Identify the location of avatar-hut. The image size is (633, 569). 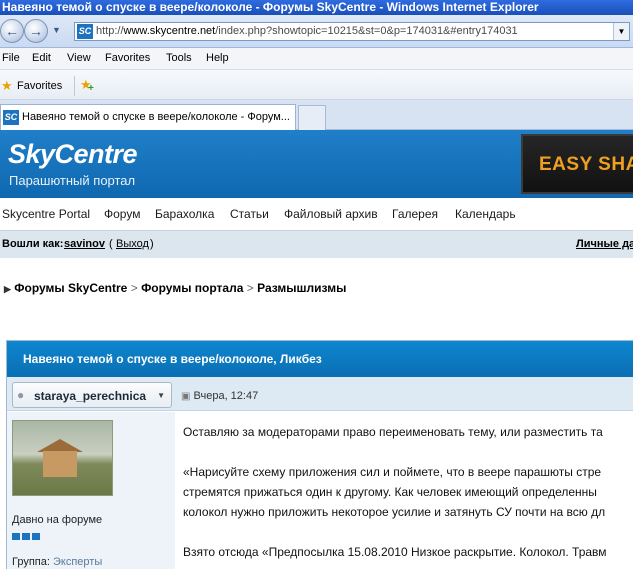
(60, 464).